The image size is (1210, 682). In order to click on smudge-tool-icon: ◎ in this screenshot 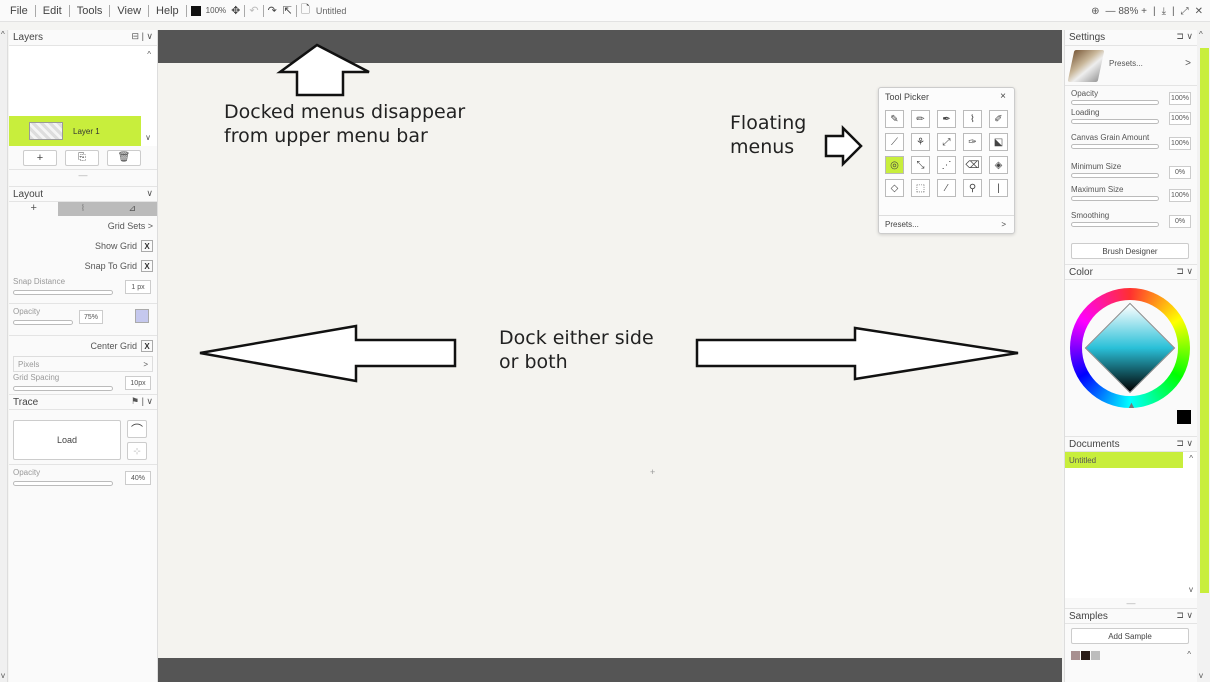, I will do `click(894, 165)`.